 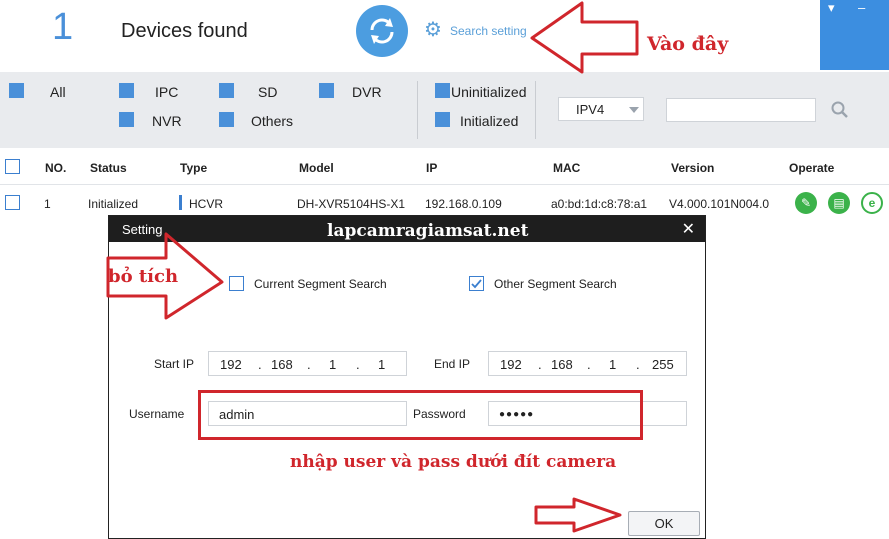 What do you see at coordinates (578, 515) in the screenshot?
I see `arrow-to-ok` at bounding box center [578, 515].